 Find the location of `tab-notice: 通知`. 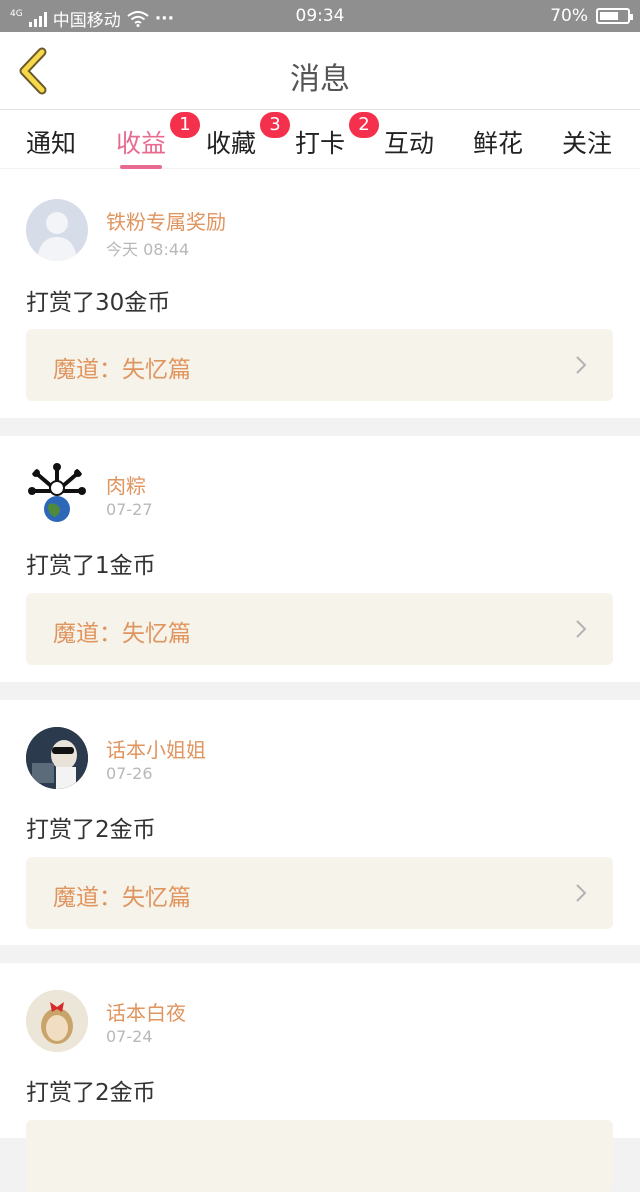

tab-notice: 通知 is located at coordinates (51, 142).